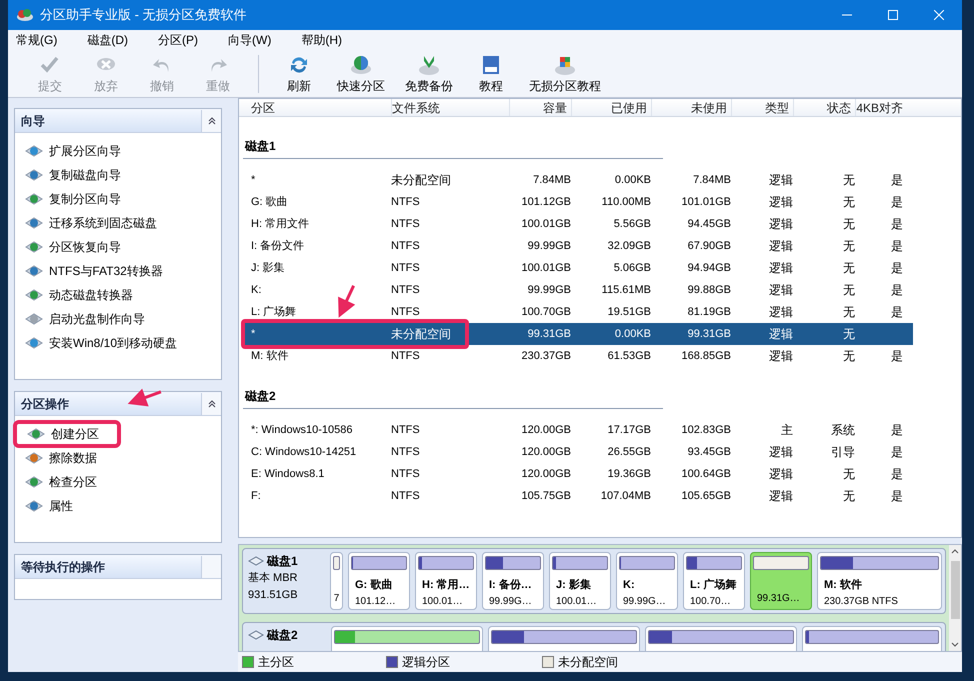 This screenshot has width=974, height=681. I want to click on partition-name: G: 歌曲, so click(374, 586).